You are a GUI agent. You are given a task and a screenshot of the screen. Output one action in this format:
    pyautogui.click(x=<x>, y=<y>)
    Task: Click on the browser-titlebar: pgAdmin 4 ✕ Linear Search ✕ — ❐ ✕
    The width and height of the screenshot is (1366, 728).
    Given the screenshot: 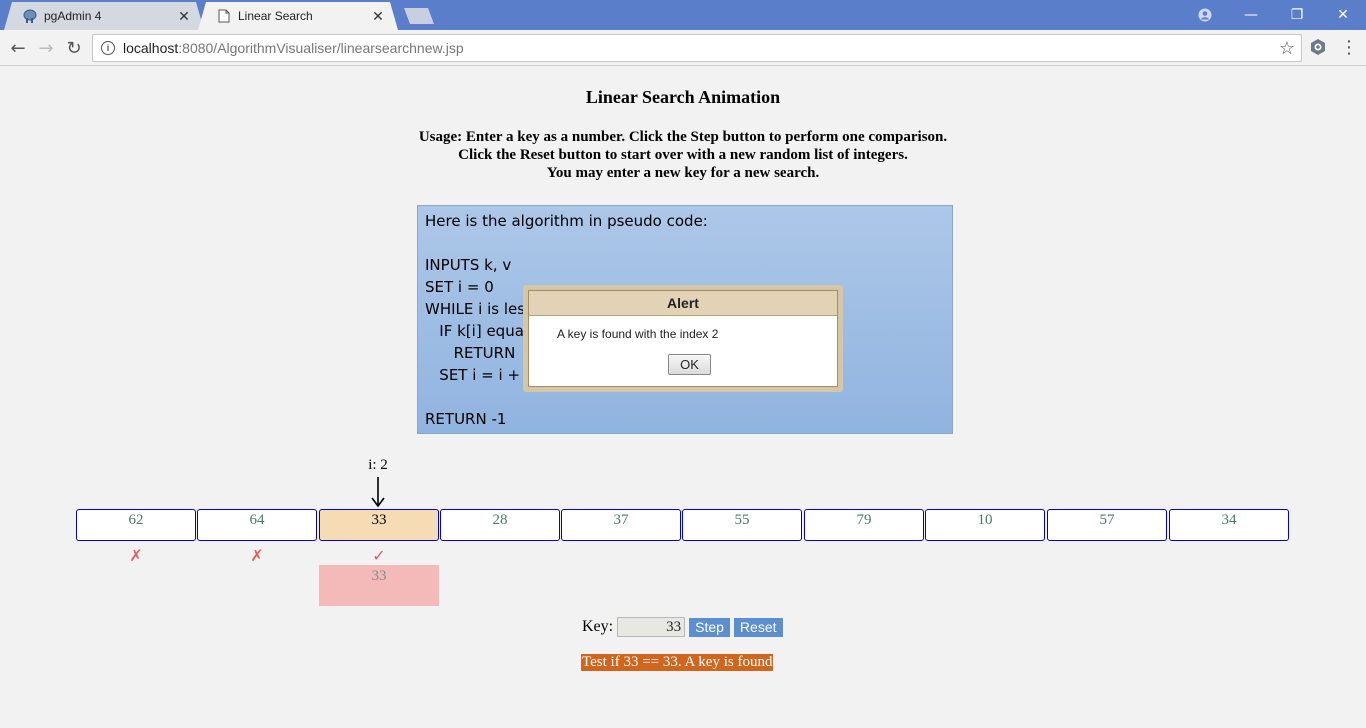 What is the action you would take?
    pyautogui.click(x=683, y=15)
    